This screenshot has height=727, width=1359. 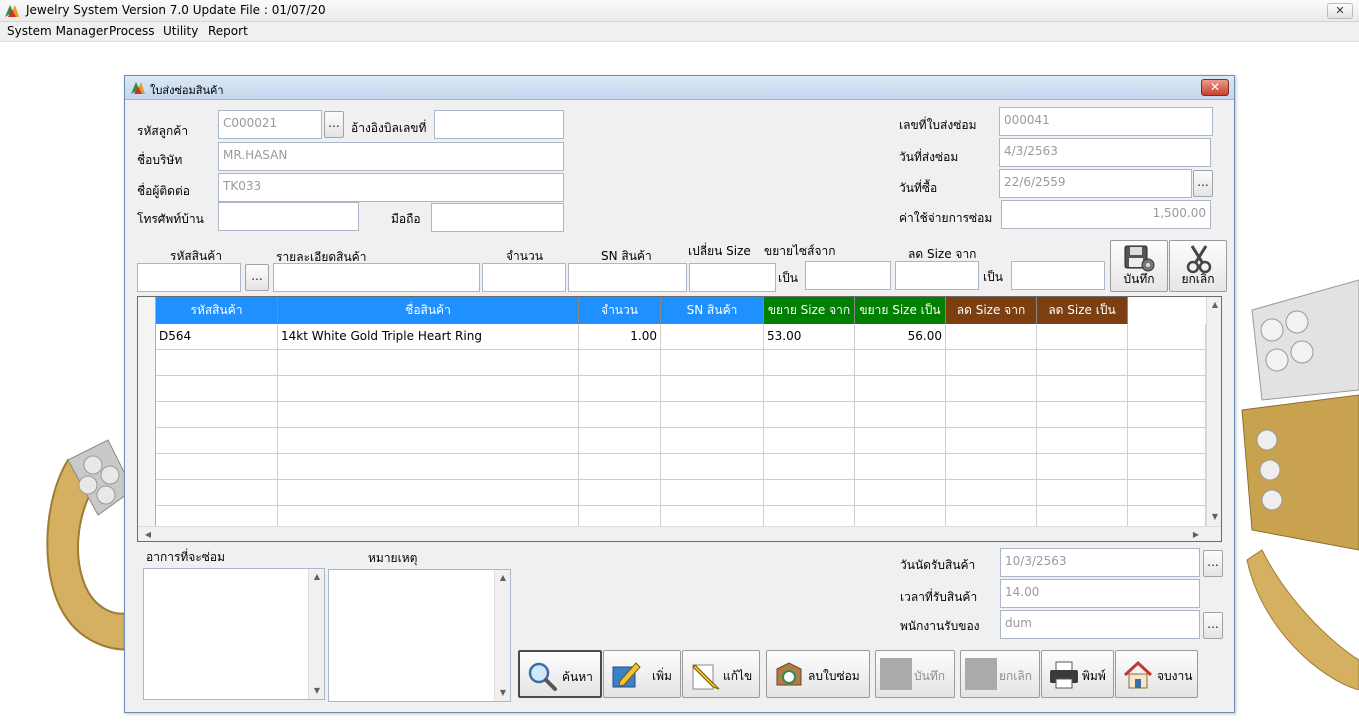 I want to click on app-close-button: ✕, so click(x=1340, y=11).